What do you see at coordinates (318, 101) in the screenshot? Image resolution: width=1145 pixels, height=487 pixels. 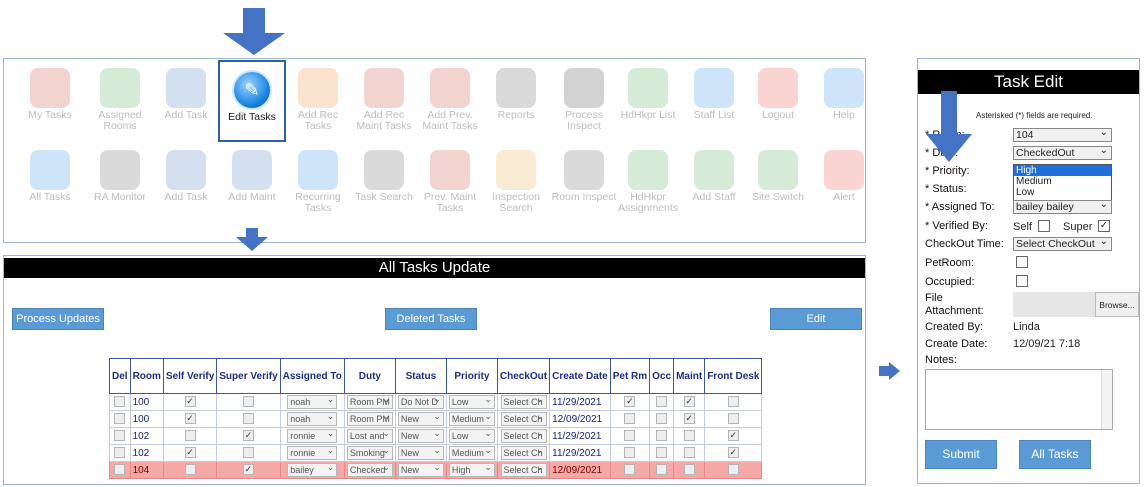 I see `toolbar-button-add-rec-tasks: Add Rec Tasks` at bounding box center [318, 101].